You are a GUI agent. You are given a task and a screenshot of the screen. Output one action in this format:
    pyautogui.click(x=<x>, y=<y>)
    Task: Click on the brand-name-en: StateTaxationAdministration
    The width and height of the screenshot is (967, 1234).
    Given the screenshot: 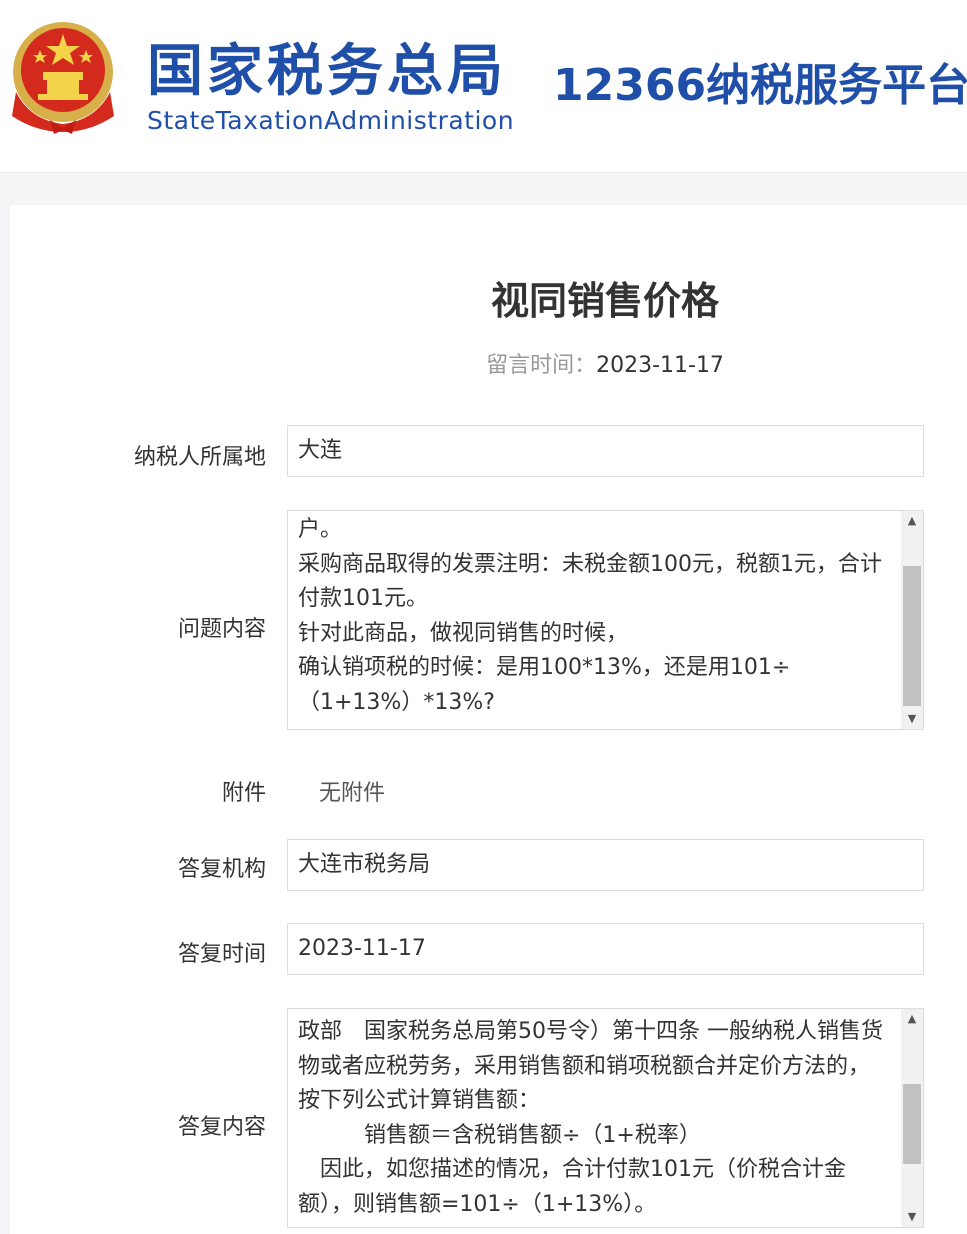 What is the action you would take?
    pyautogui.click(x=331, y=120)
    